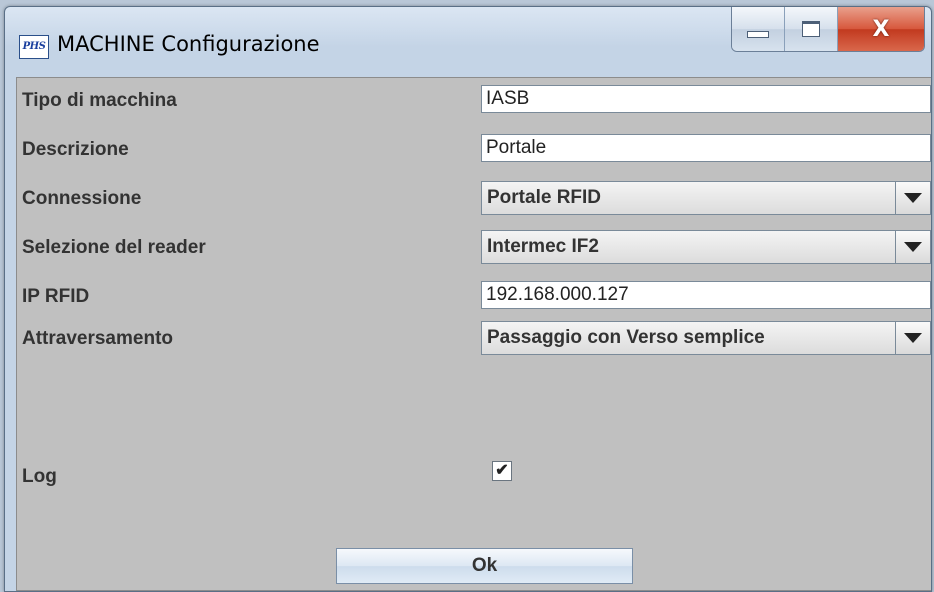 The height and width of the screenshot is (592, 934). I want to click on close-icon: X, so click(881, 29).